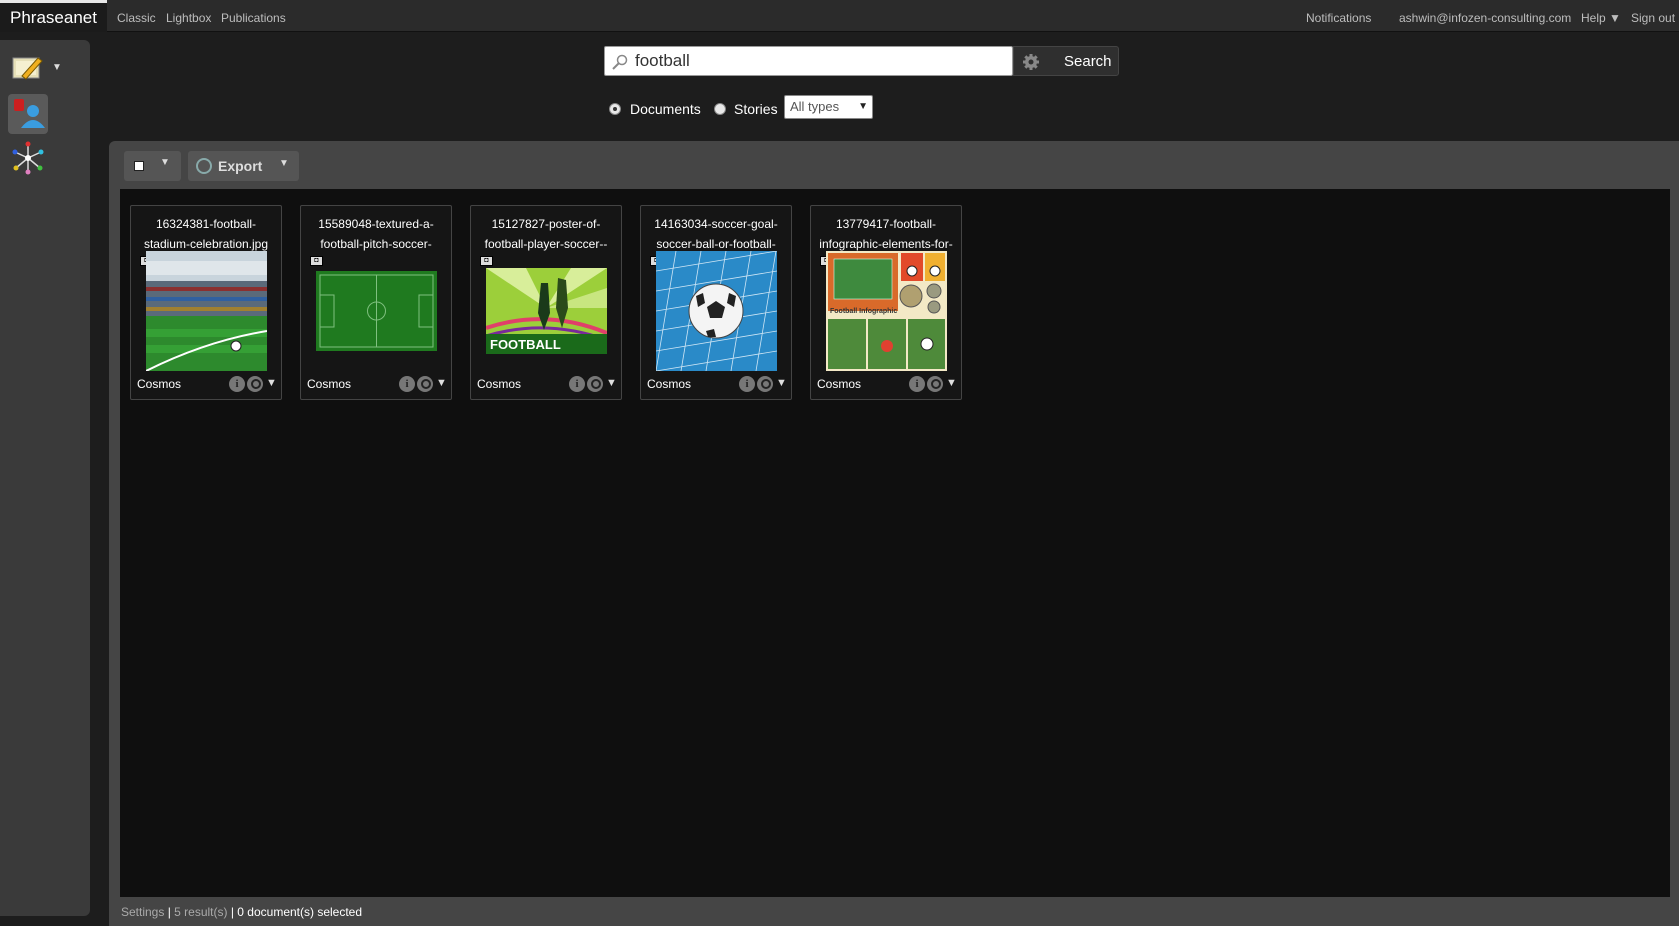 The width and height of the screenshot is (1679, 926). I want to click on type-select: All types ▼, so click(828, 107).